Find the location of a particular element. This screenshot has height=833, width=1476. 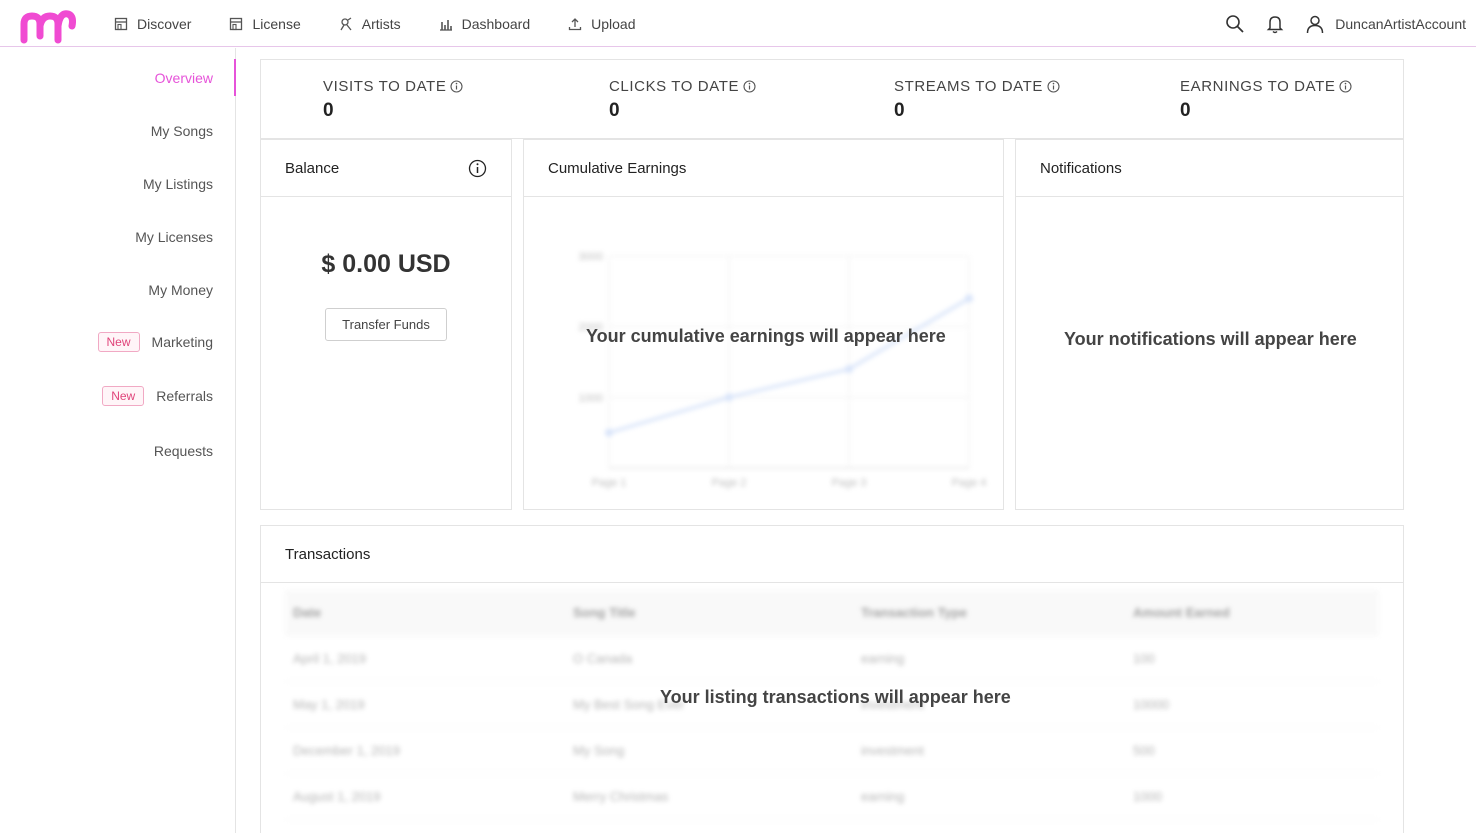

nav-discover: Discover is located at coordinates (152, 24).